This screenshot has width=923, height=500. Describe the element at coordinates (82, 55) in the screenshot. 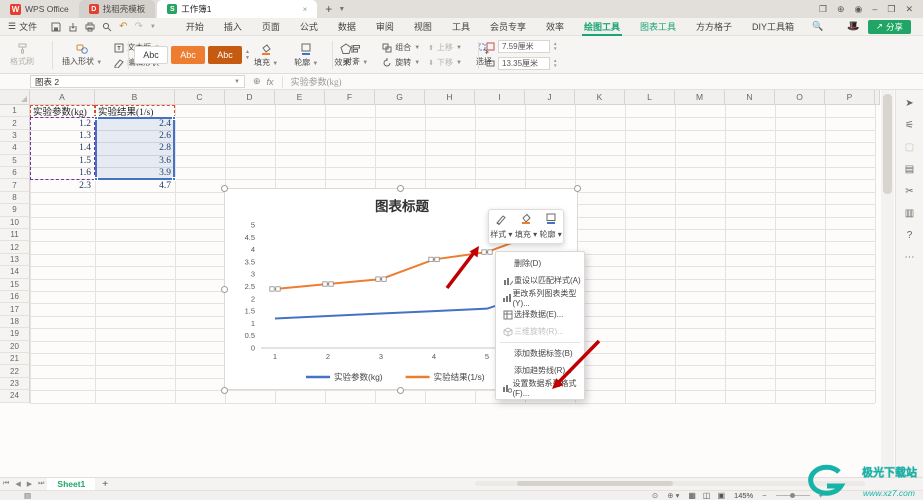

I see `insert-shape-button: 插入形状 ▼` at that location.